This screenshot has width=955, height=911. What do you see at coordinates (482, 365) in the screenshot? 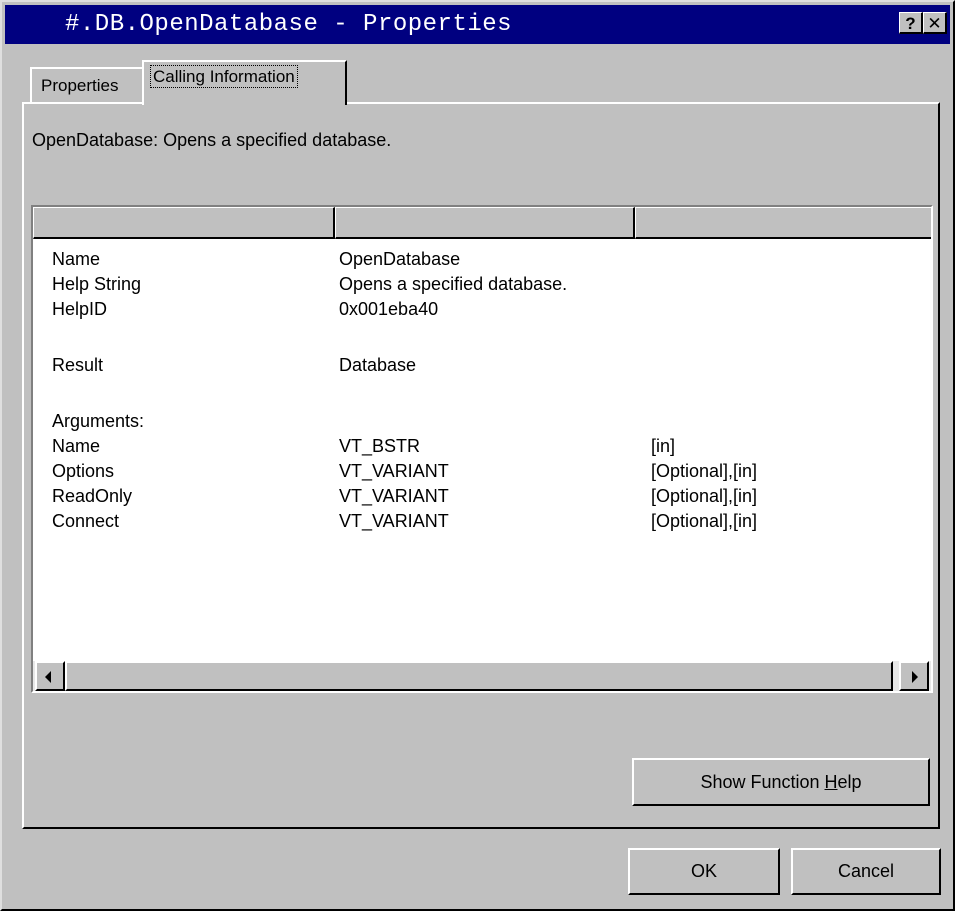
I see `list-row: Result Database` at bounding box center [482, 365].